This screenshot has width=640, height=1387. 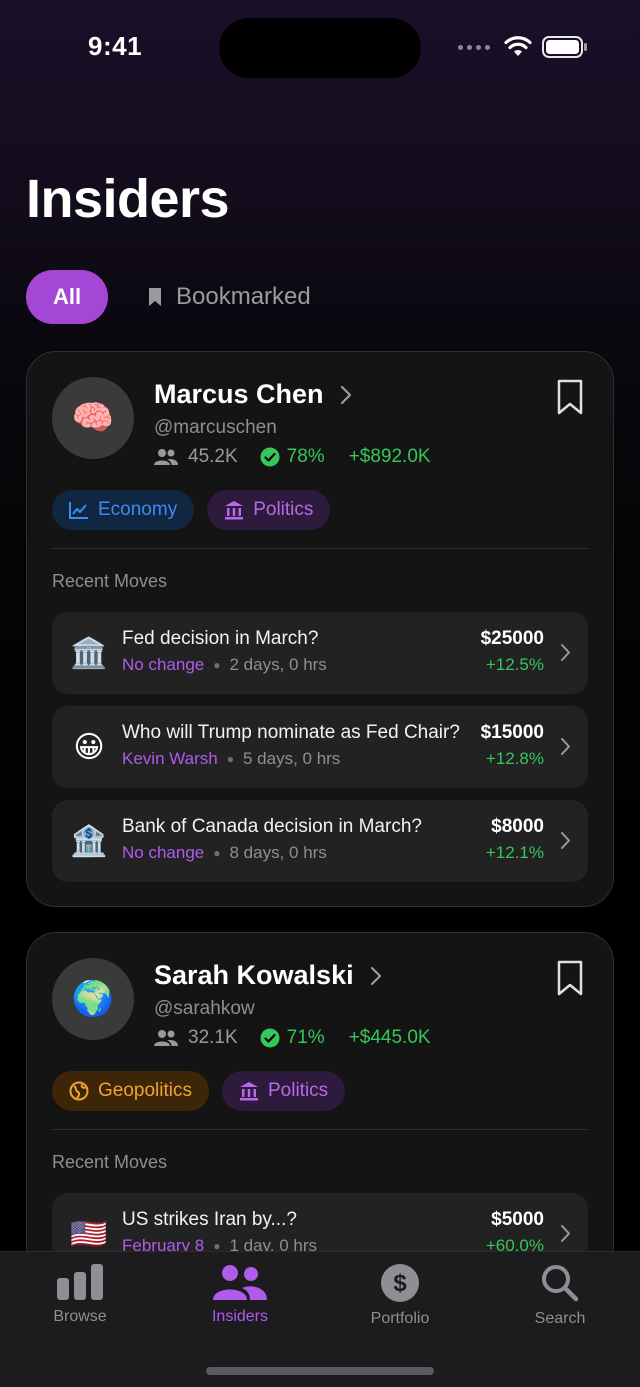 What do you see at coordinates (272, 826) in the screenshot?
I see `move-title: Bank of Canada decision in March?` at bounding box center [272, 826].